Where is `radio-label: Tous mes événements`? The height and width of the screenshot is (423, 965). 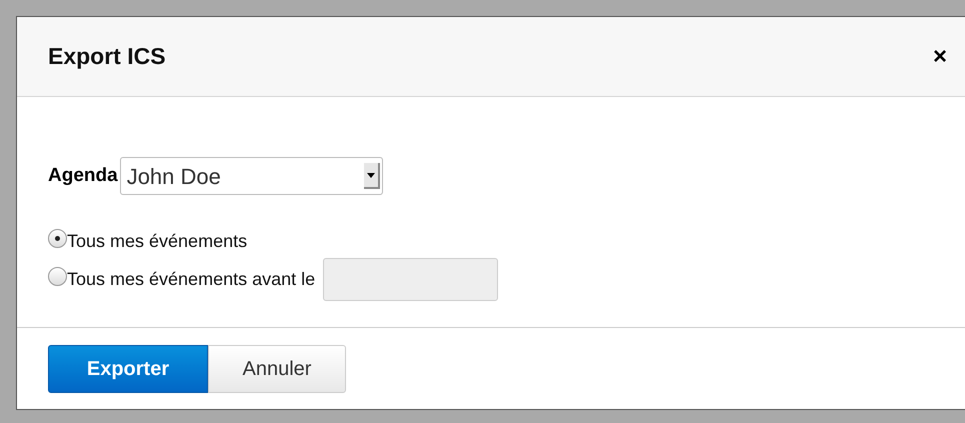
radio-label: Tous mes événements is located at coordinates (157, 241).